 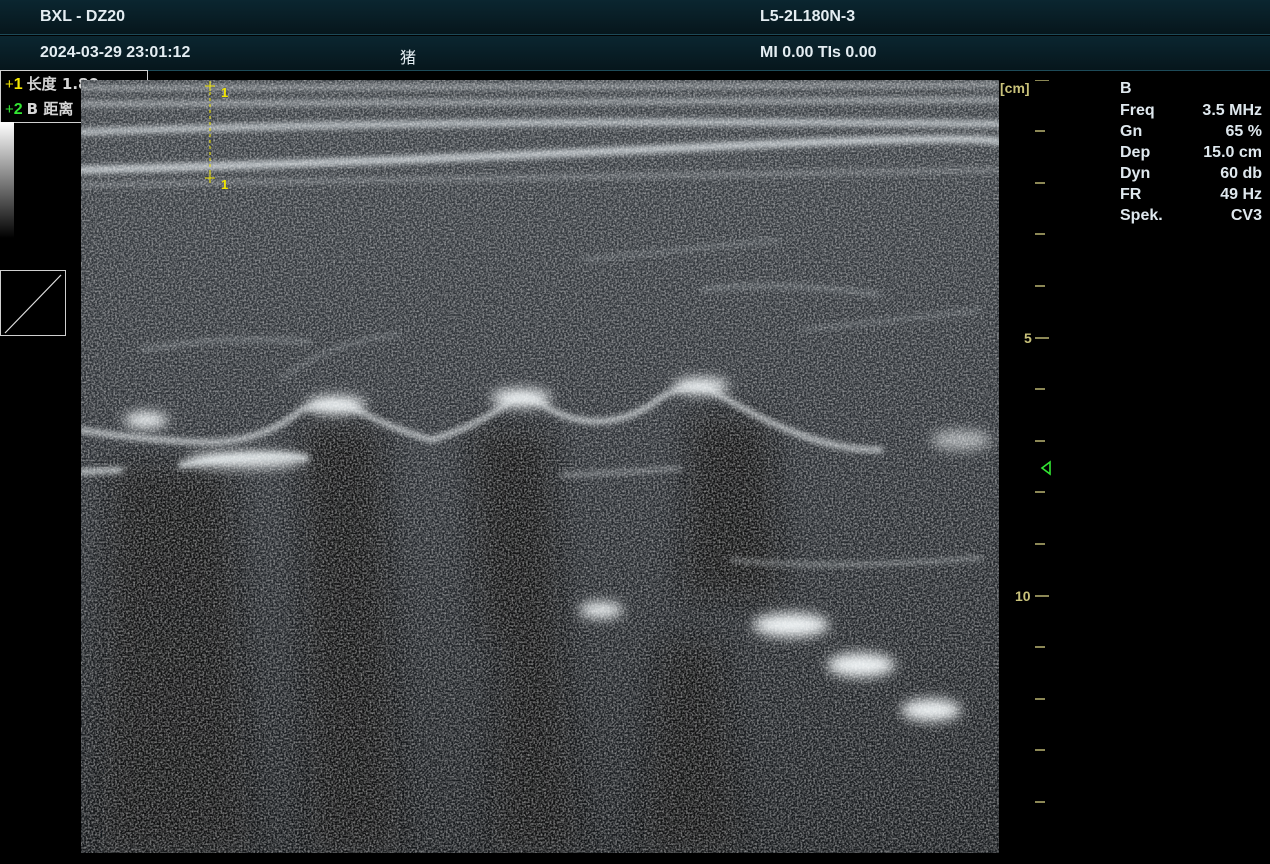 What do you see at coordinates (50, 109) in the screenshot?
I see `measurement-text: B 距离` at bounding box center [50, 109].